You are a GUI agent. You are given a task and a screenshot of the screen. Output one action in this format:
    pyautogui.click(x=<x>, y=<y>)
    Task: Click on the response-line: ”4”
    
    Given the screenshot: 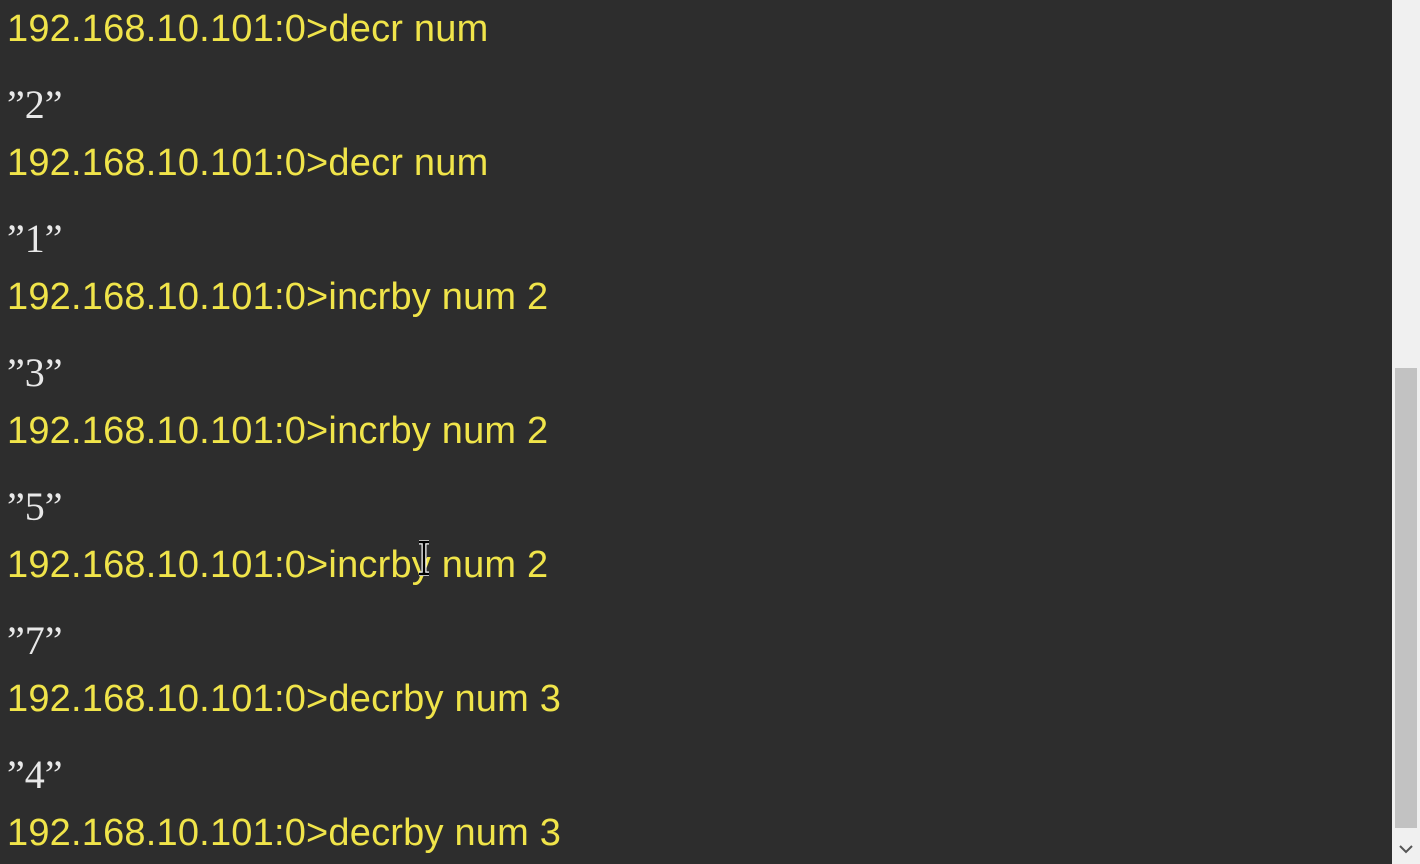 What is the action you would take?
    pyautogui.click(x=35, y=774)
    